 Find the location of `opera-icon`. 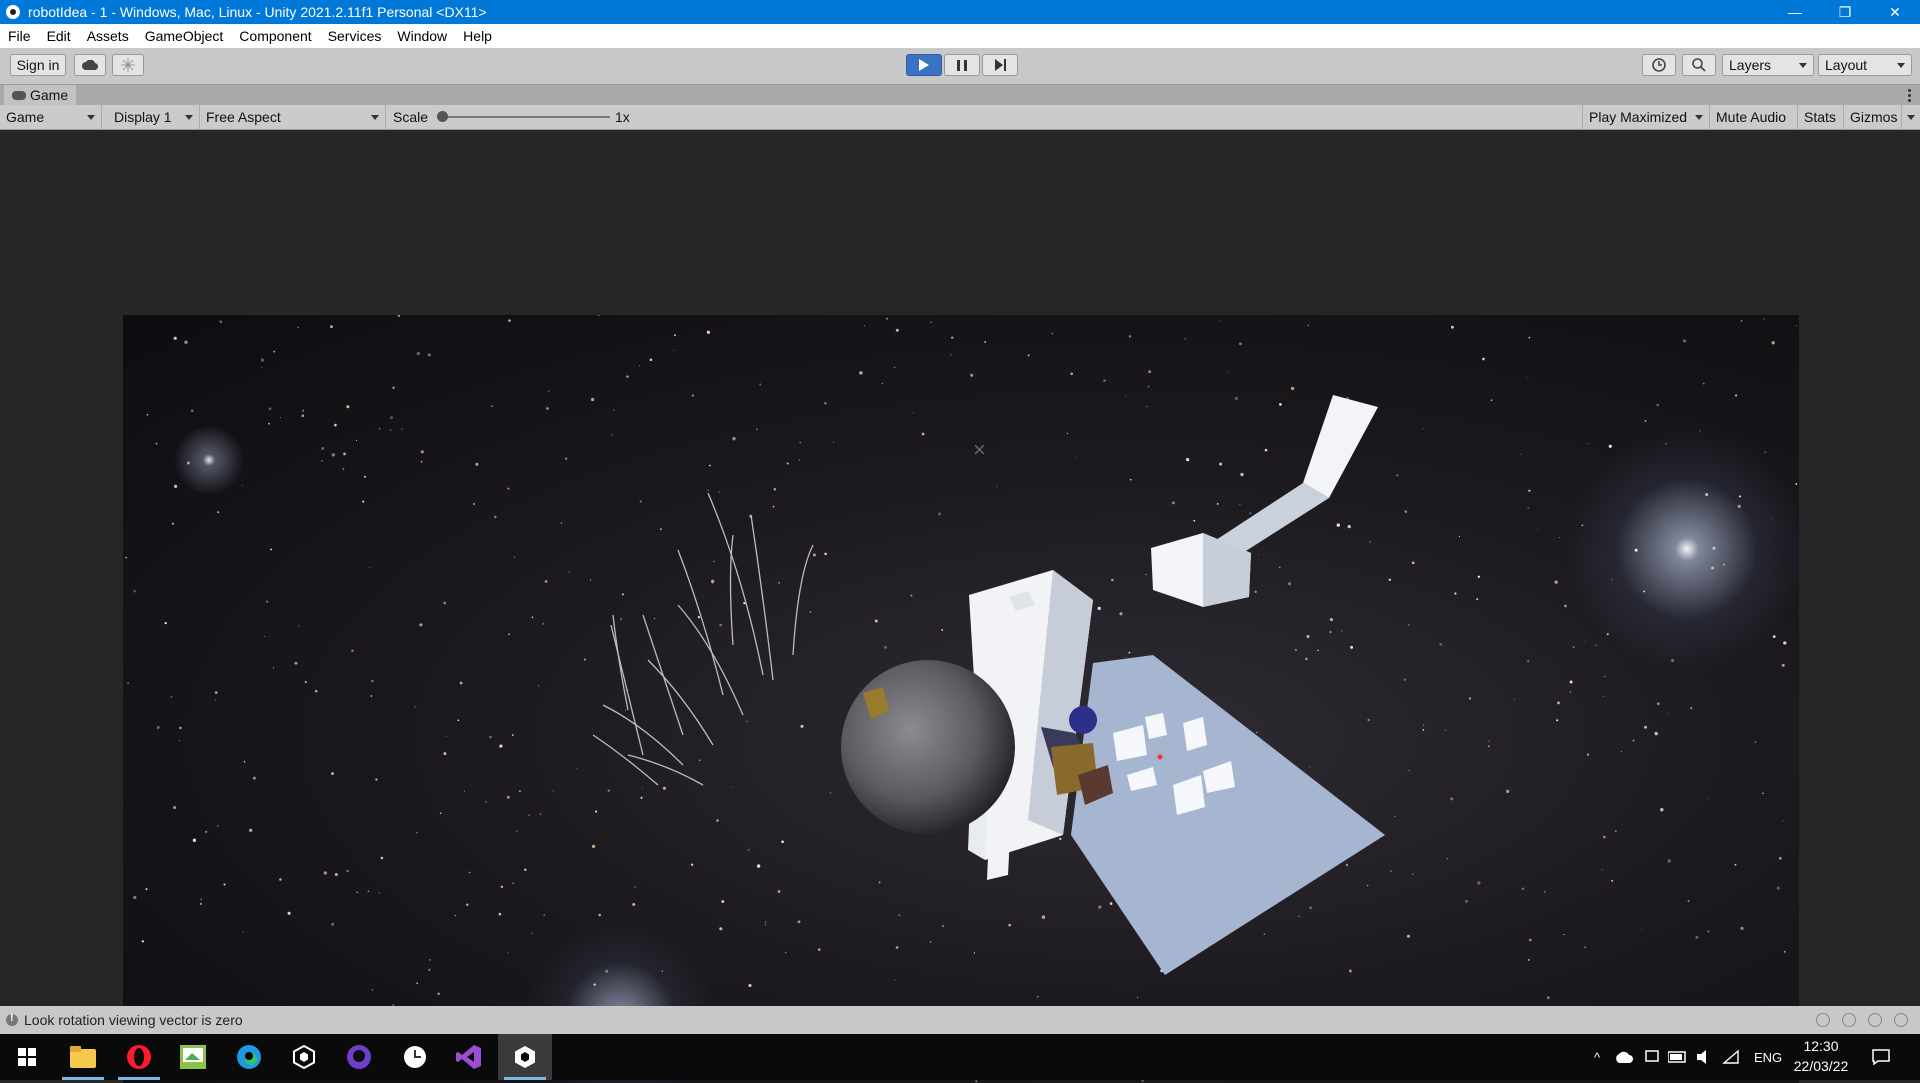

opera-icon is located at coordinates (139, 1057).